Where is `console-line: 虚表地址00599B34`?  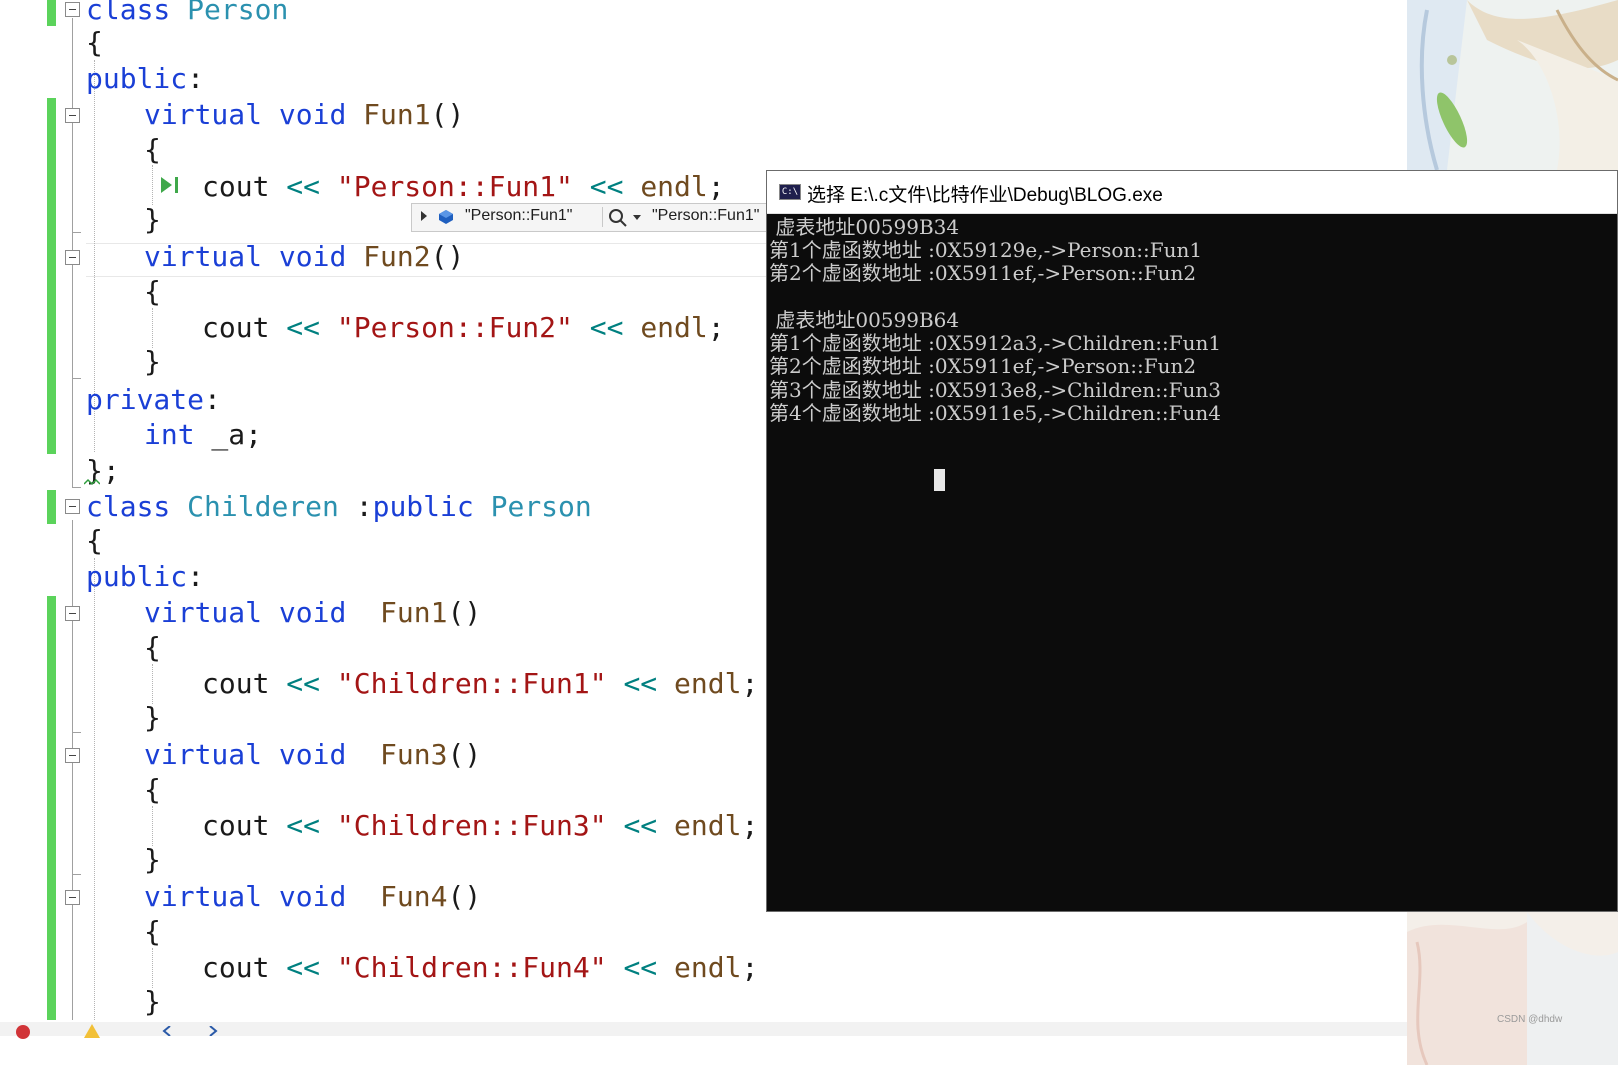
console-line: 虚表地址00599B34 is located at coordinates (864, 227).